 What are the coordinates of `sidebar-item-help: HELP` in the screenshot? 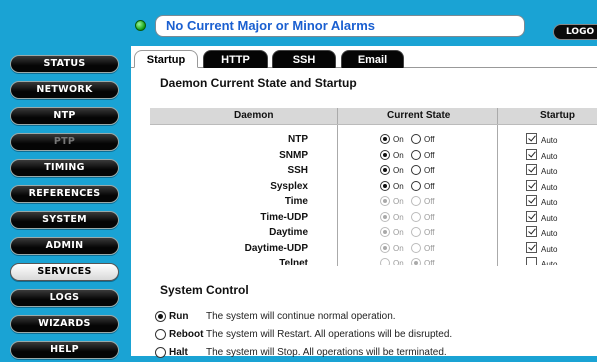 It's located at (64, 350).